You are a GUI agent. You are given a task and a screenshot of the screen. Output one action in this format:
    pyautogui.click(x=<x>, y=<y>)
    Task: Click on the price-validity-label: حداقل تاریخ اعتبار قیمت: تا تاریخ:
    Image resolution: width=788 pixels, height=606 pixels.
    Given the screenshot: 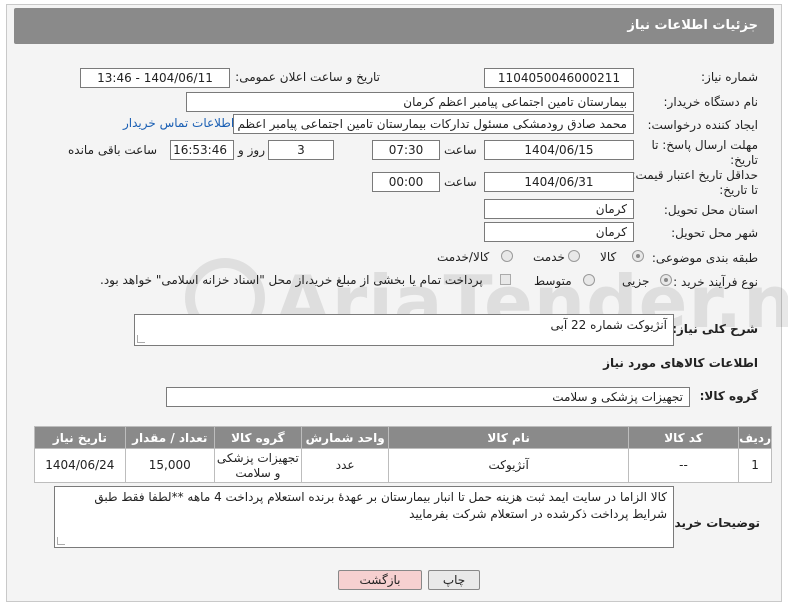 What is the action you would take?
    pyautogui.click(x=694, y=182)
    